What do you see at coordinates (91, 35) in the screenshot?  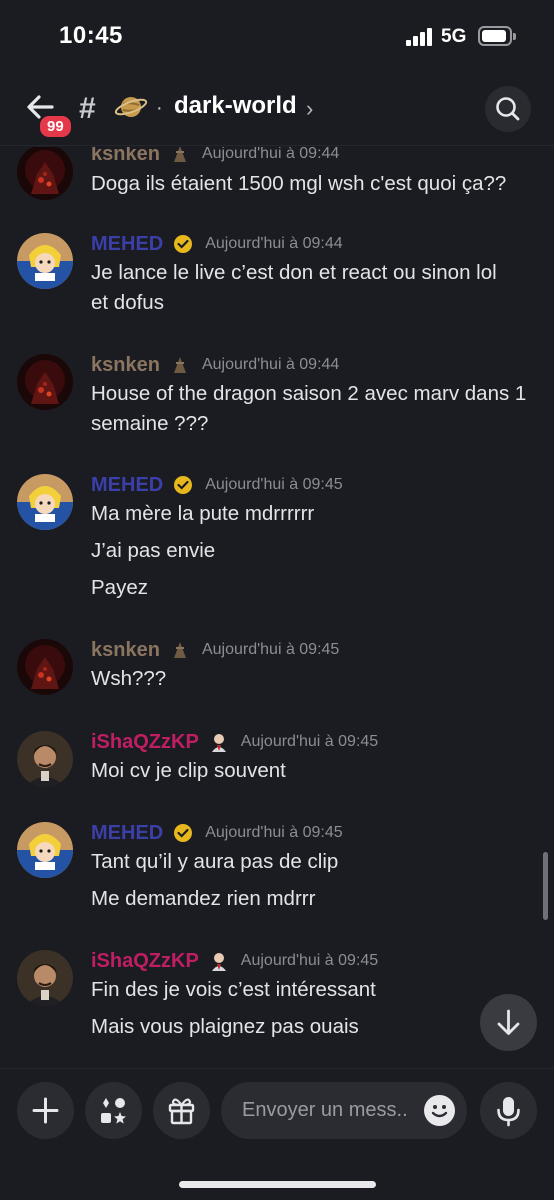 I see `status-time: 10:45` at bounding box center [91, 35].